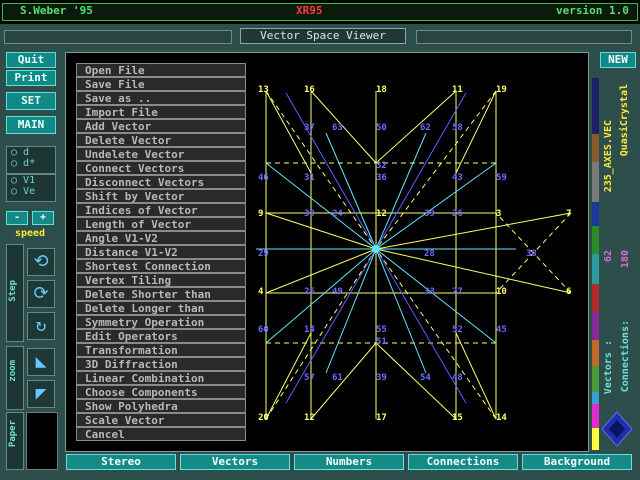 The height and width of the screenshot is (480, 640). What do you see at coordinates (161, 336) in the screenshot?
I see `menu-item-edit-operators: Edit Operators` at bounding box center [161, 336].